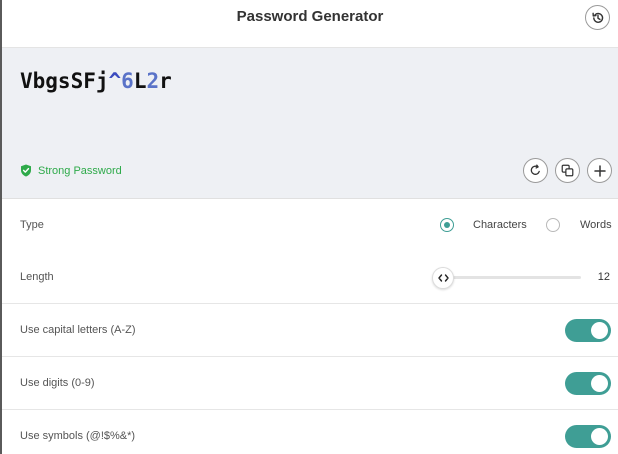 The height and width of the screenshot is (454, 618). I want to click on password-segment: VbgsSFj, so click(64, 81).